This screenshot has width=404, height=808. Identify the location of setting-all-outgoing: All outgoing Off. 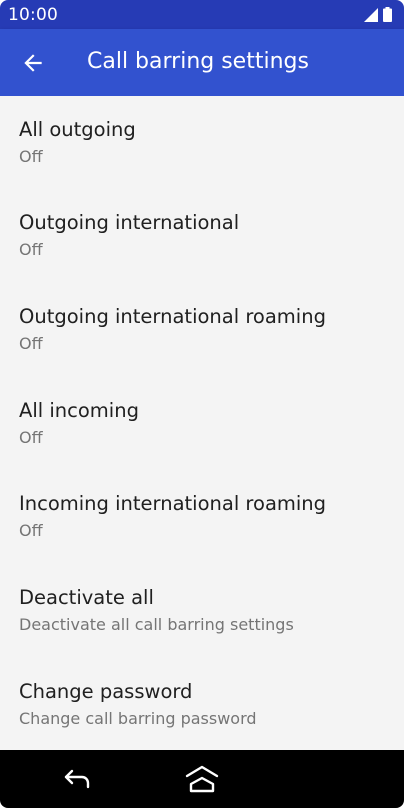
(202, 142).